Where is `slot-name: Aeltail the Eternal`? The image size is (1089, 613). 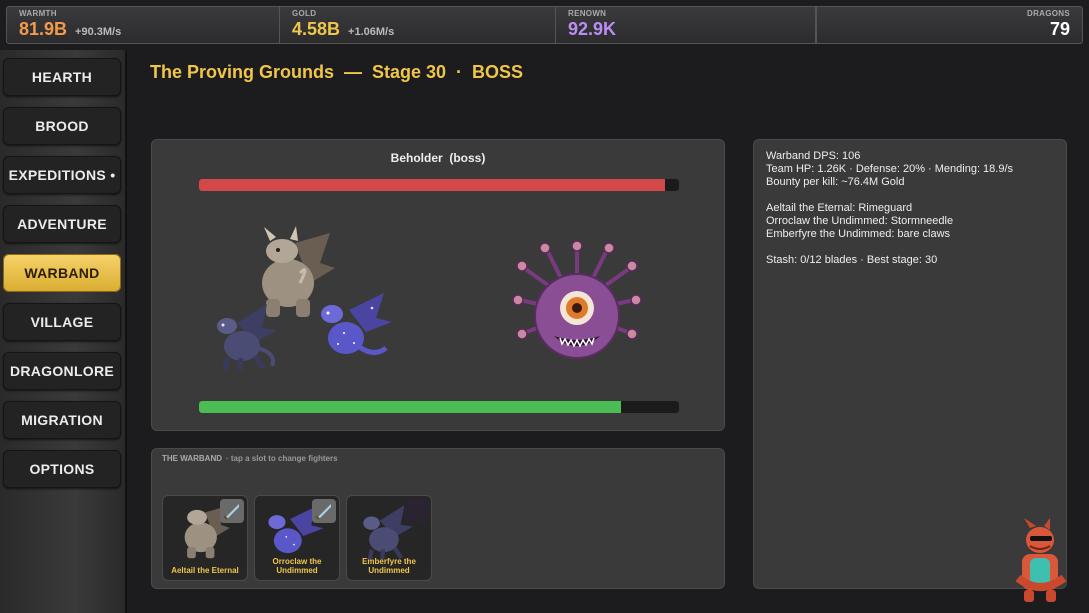 slot-name: Aeltail the Eternal is located at coordinates (205, 570).